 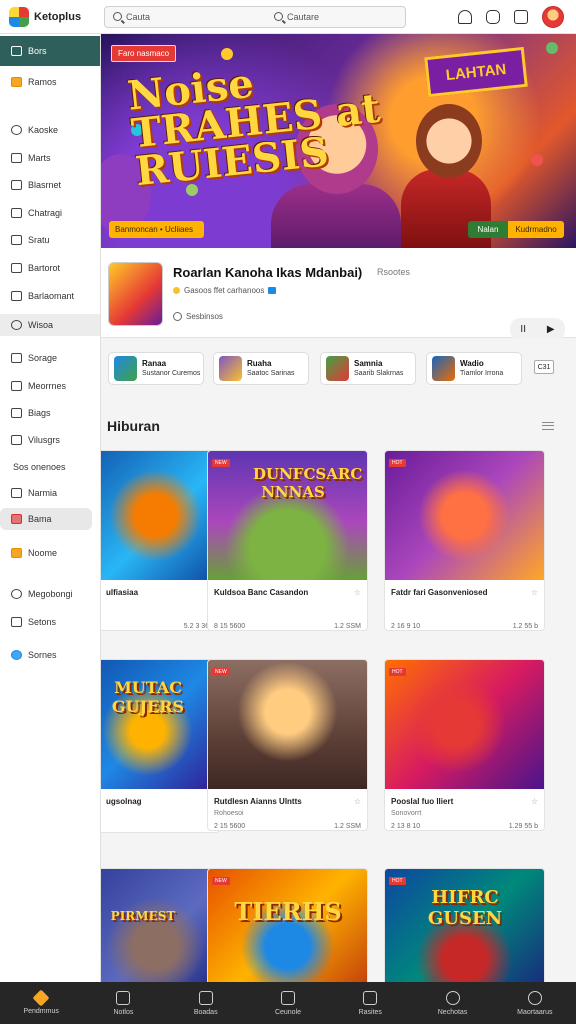 I want to click on menu-icon, so click(x=548, y=426).